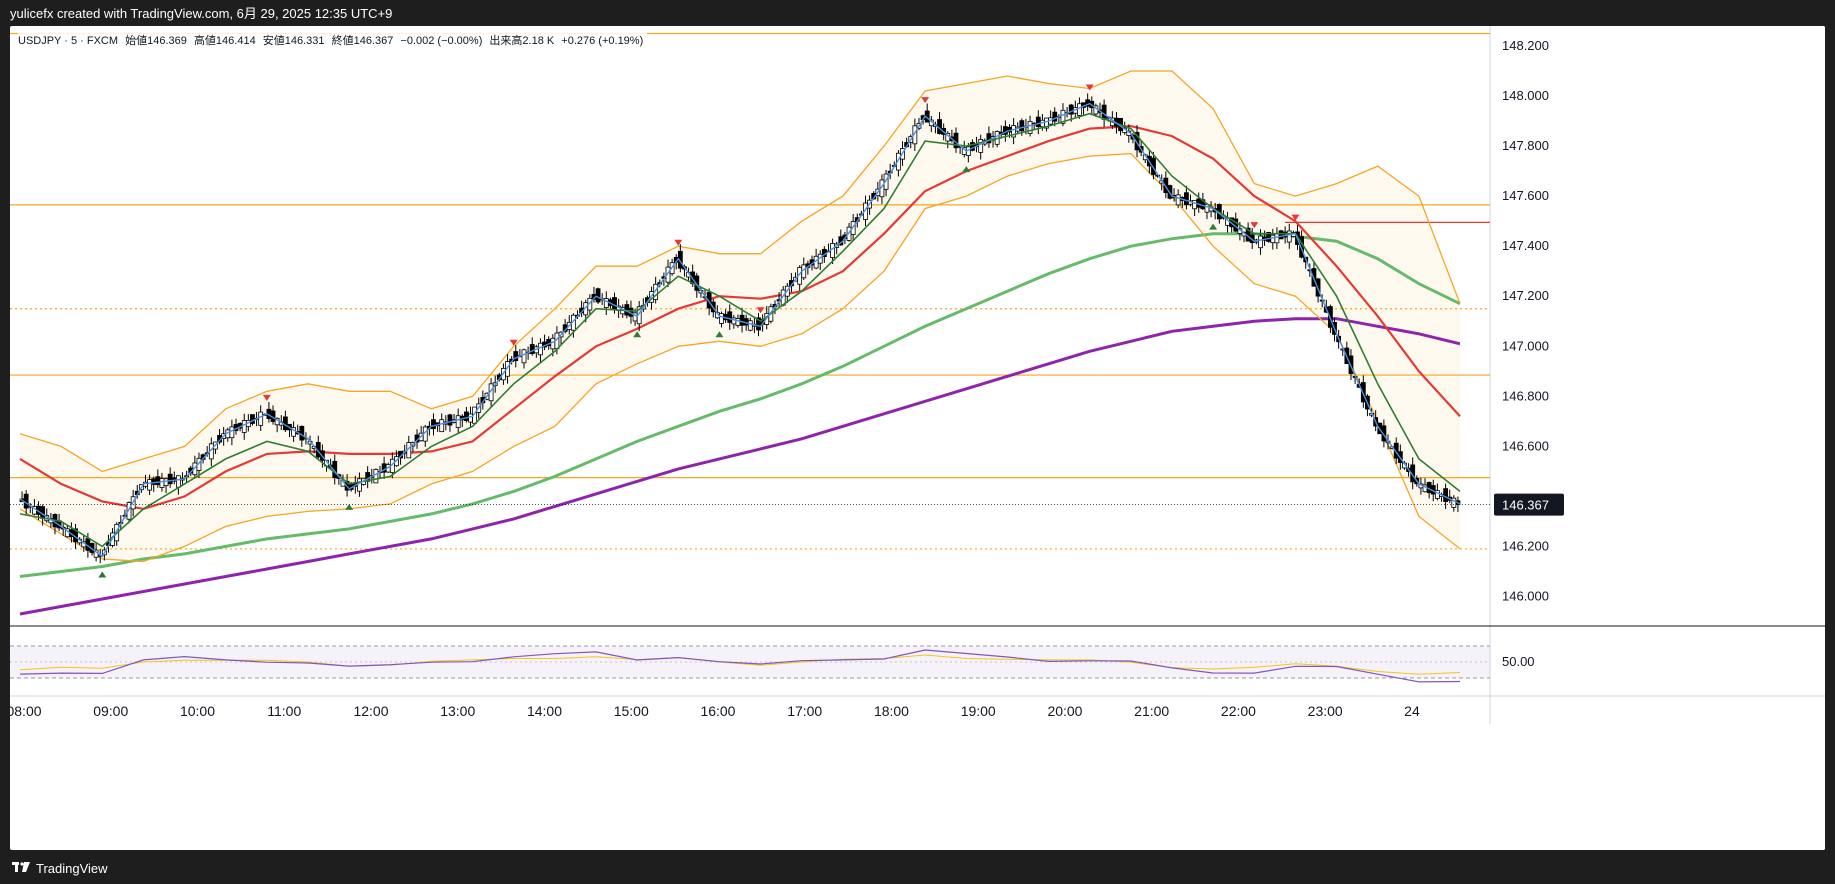 Image resolution: width=1835 pixels, height=884 pixels. Describe the element at coordinates (362, 41) in the screenshot. I see `legend-close: 終値146.367` at that location.